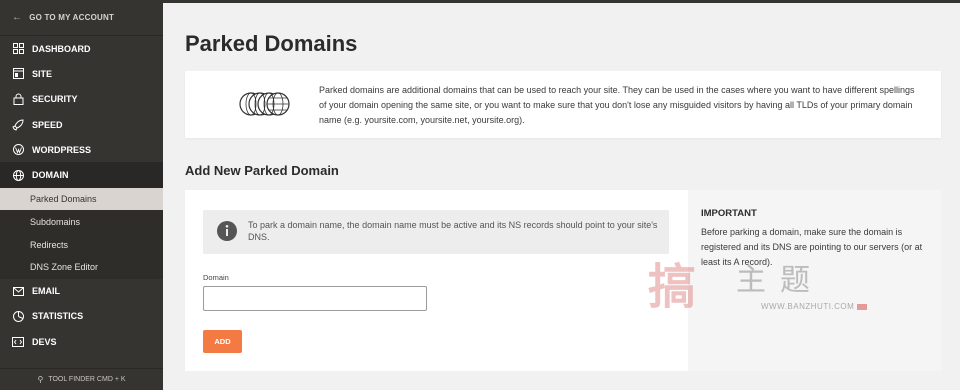 This screenshot has height=390, width=960. What do you see at coordinates (58, 316) in the screenshot?
I see `sidebar-item-label: STATISTICS` at bounding box center [58, 316].